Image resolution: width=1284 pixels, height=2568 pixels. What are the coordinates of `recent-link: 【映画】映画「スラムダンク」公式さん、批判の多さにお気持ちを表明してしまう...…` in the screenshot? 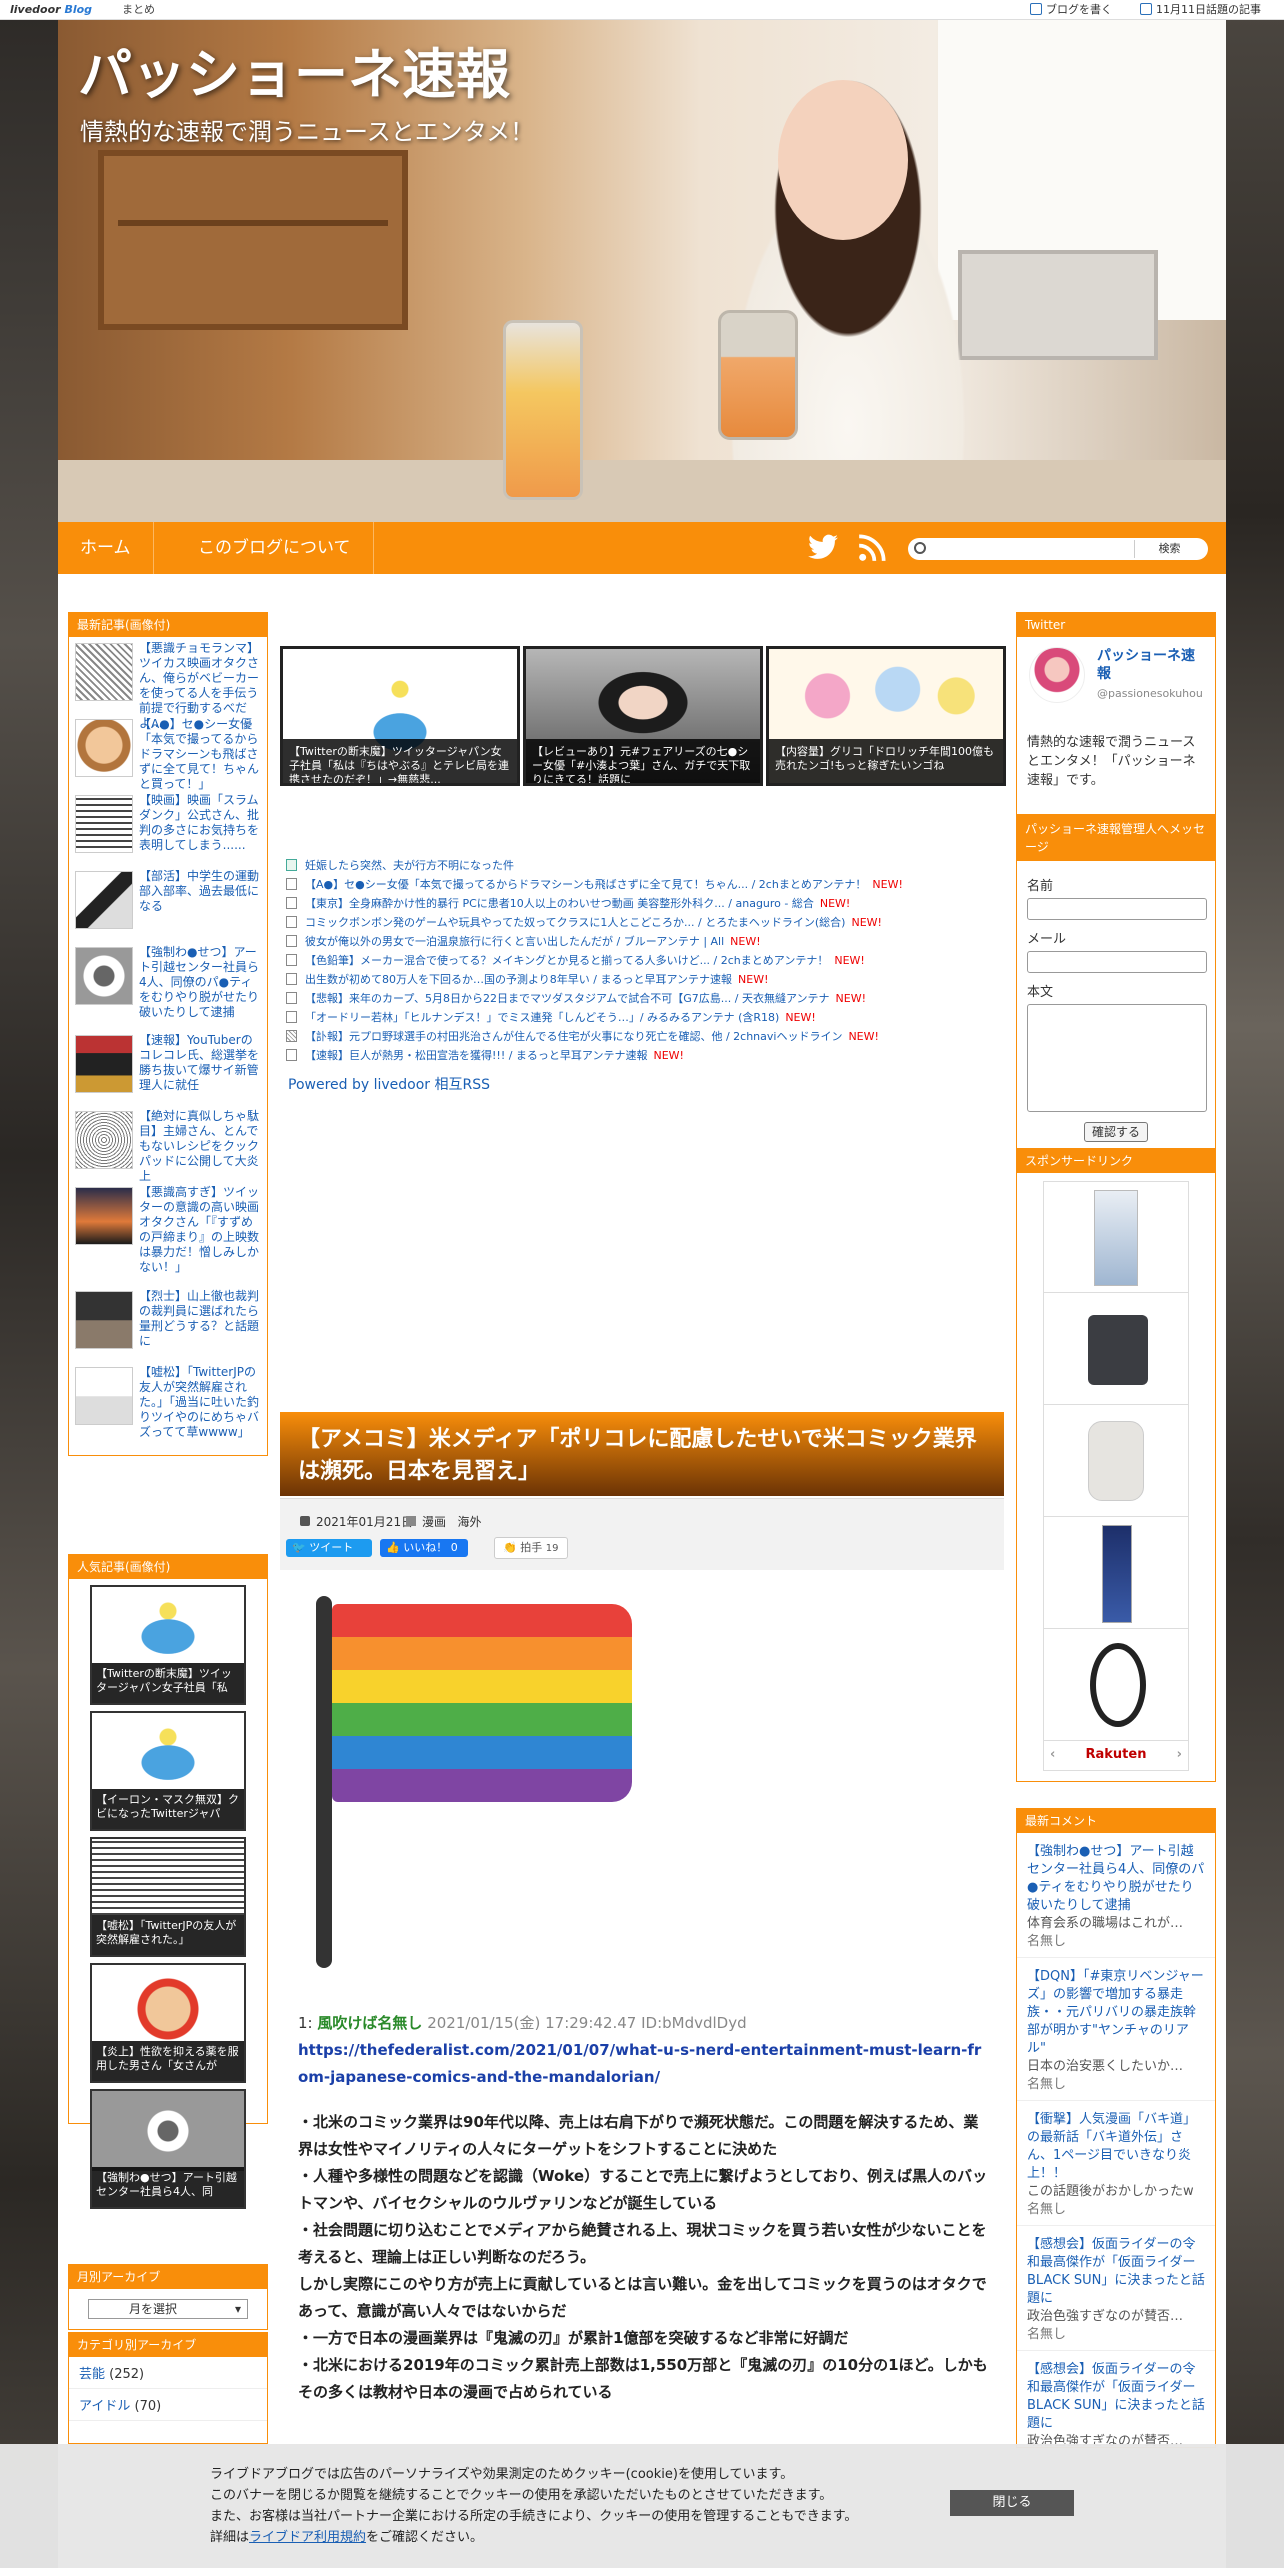 It's located at (201, 823).